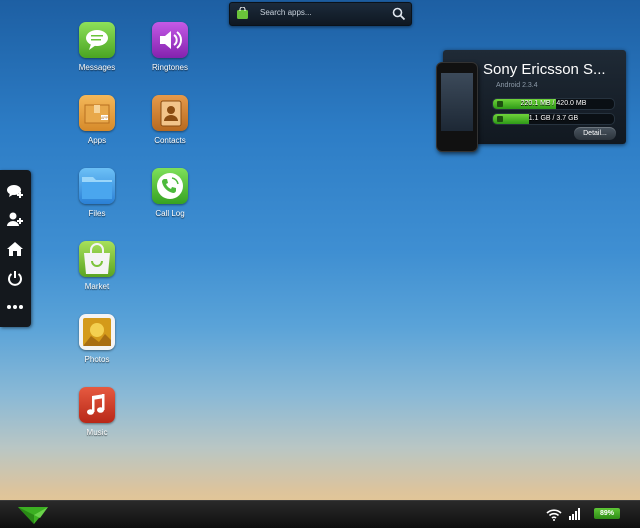 The width and height of the screenshot is (640, 528). Describe the element at coordinates (517, 85) in the screenshot. I see `android-version: Android 2.3.4` at that location.